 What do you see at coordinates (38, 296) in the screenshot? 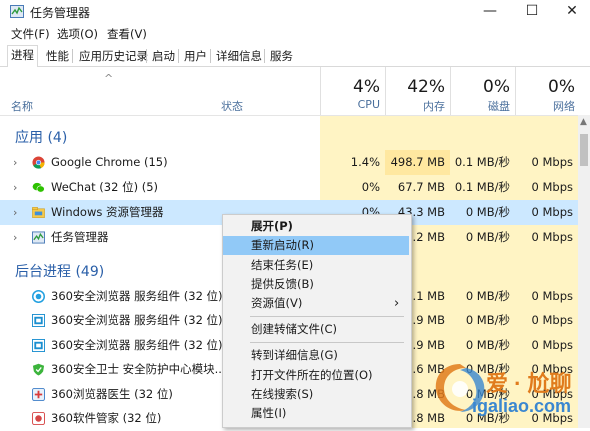
I see `360-browser-icon` at bounding box center [38, 296].